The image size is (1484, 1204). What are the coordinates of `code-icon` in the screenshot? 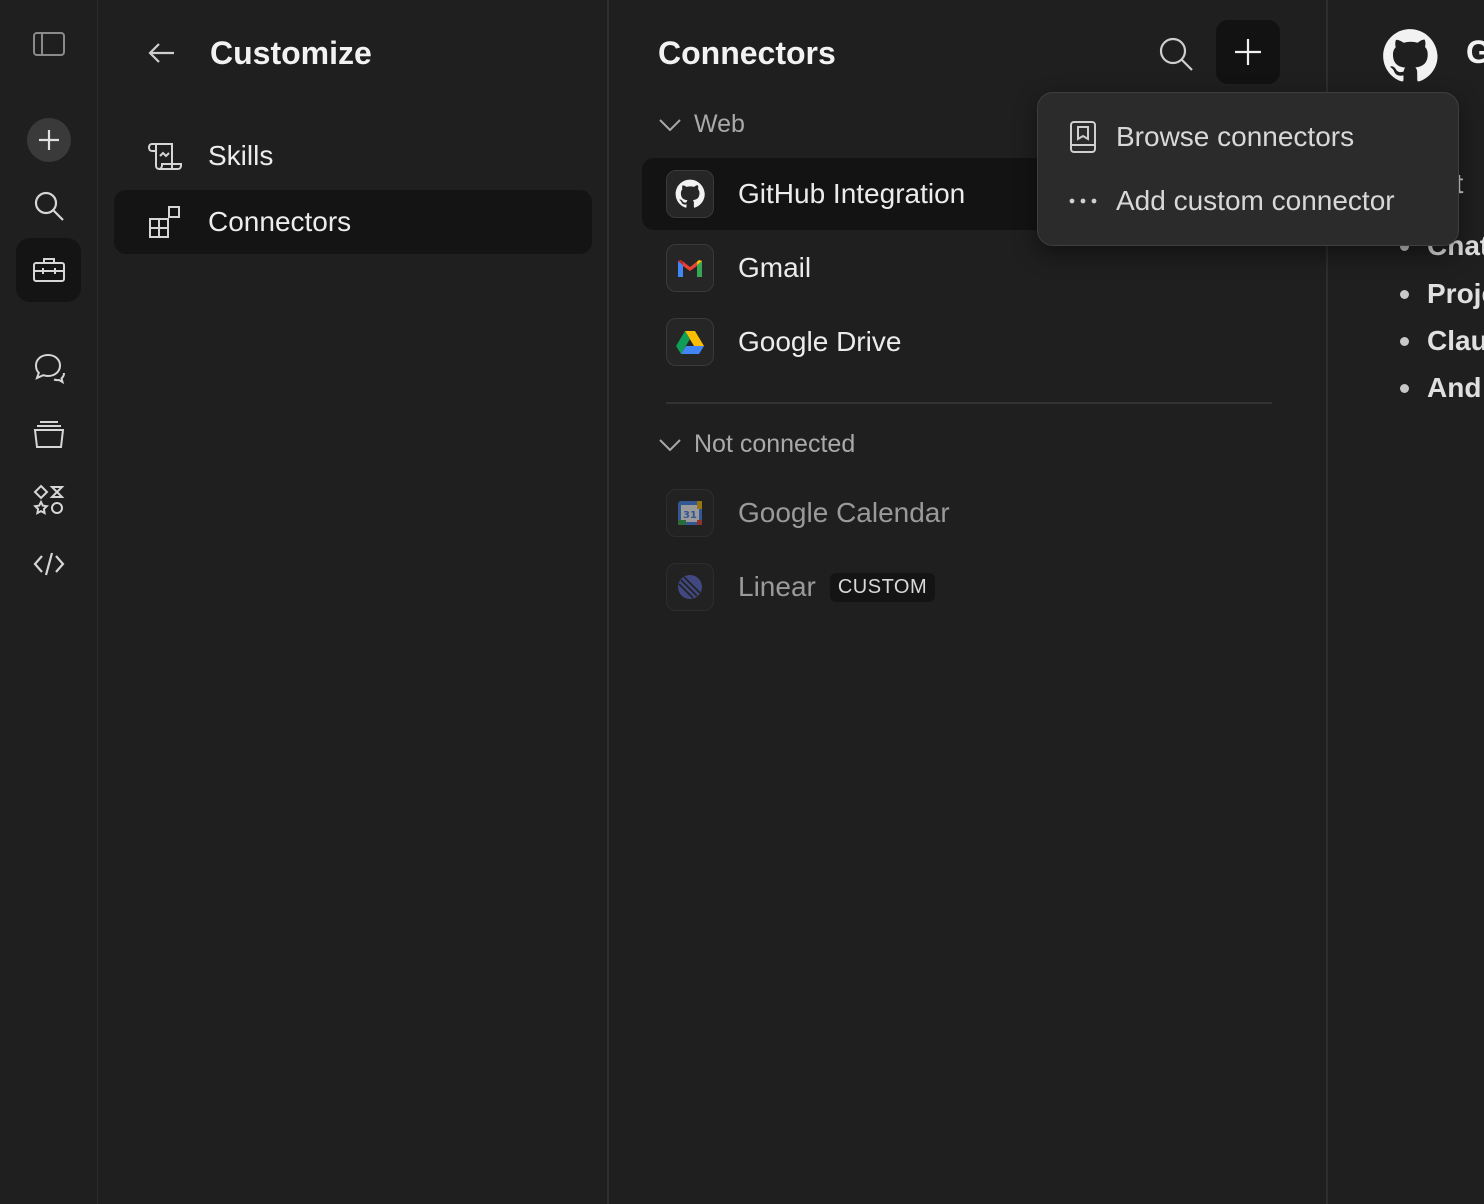 It's located at (48, 564).